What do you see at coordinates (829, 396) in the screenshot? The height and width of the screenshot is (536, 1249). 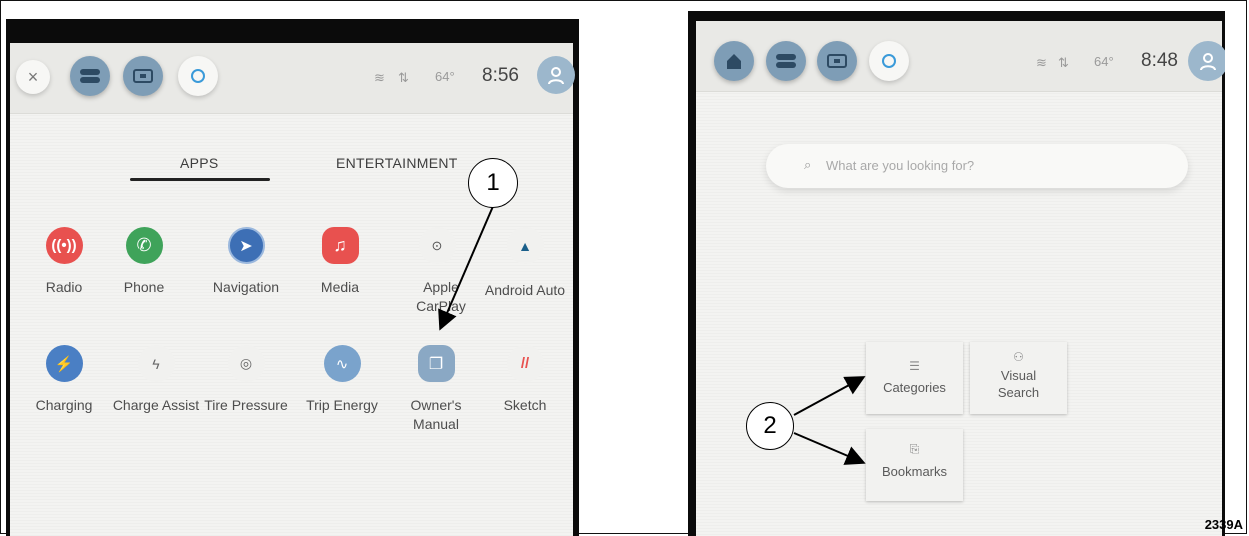 I see `arrow-to-categories` at bounding box center [829, 396].